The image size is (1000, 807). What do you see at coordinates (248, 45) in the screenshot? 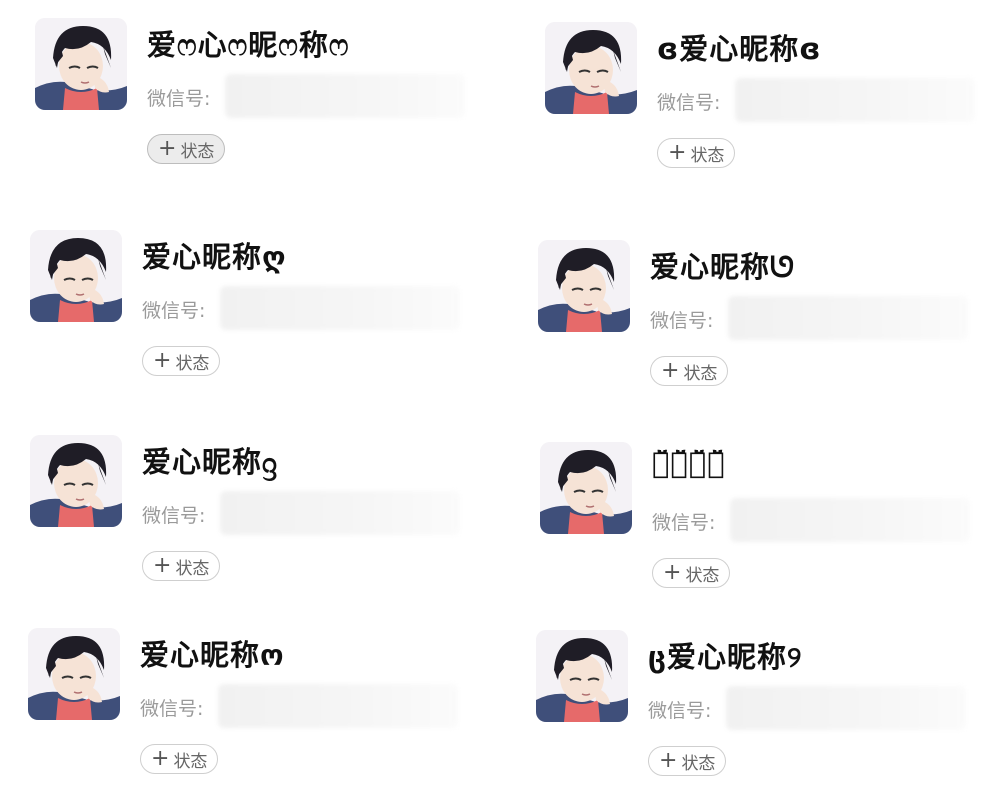
I see `nickname: 爱ෆ心ෆ昵ෆ称ෆ` at bounding box center [248, 45].